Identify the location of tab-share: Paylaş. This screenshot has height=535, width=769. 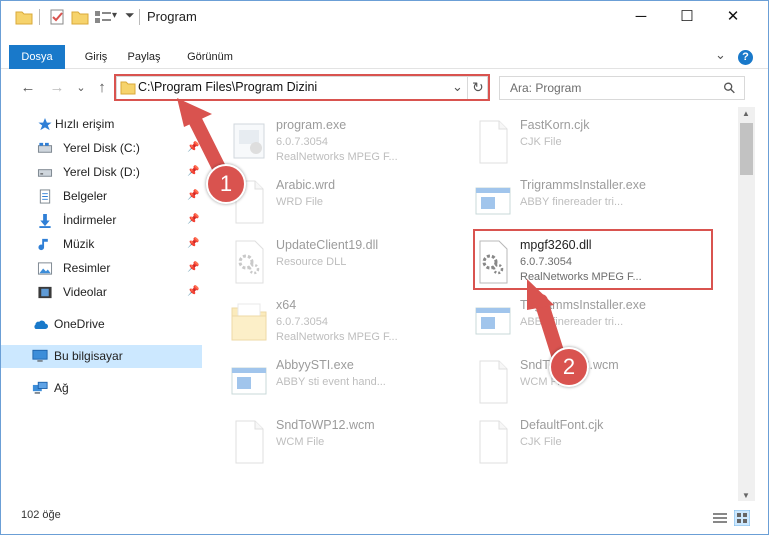
(144, 57).